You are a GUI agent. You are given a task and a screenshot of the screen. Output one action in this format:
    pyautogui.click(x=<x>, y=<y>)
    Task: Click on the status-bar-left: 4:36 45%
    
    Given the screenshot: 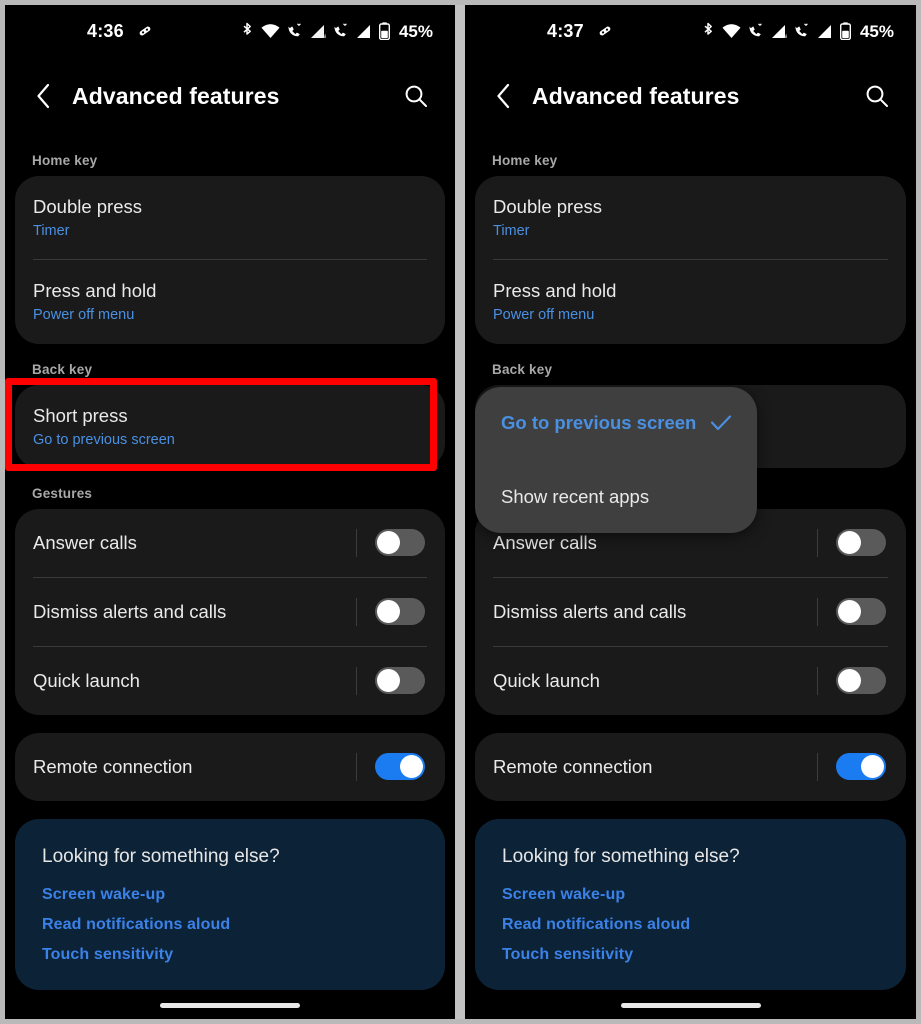 What is the action you would take?
    pyautogui.click(x=230, y=31)
    